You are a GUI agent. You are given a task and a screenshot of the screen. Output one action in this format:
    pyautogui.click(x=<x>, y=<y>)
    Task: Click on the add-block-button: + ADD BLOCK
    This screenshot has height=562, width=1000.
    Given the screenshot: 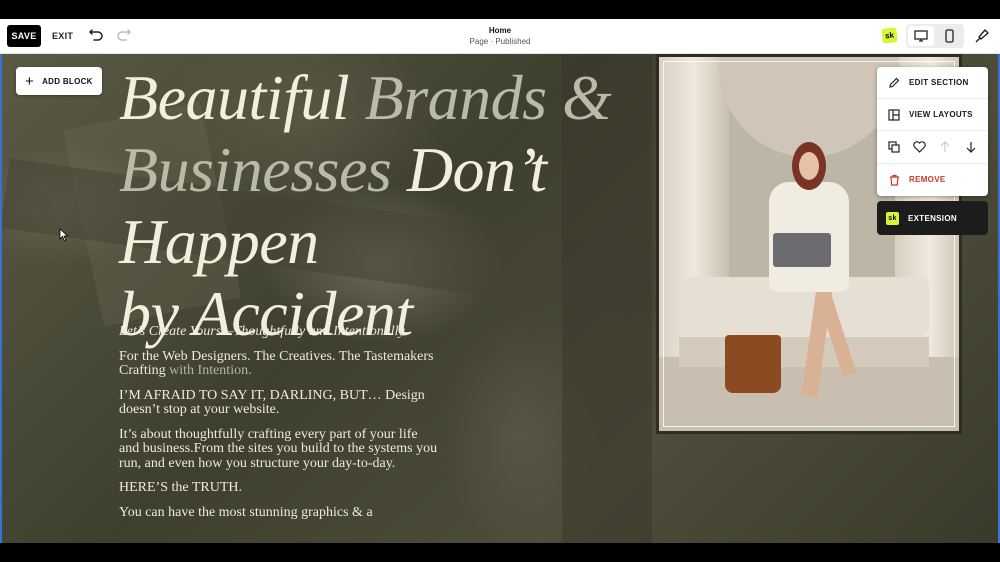 What is the action you would take?
    pyautogui.click(x=59, y=81)
    